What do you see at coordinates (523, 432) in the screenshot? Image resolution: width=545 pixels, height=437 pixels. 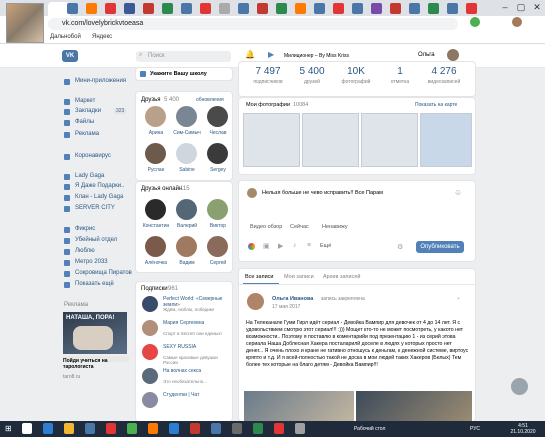 I see `clock-date: 21.10.2020` at bounding box center [523, 432].